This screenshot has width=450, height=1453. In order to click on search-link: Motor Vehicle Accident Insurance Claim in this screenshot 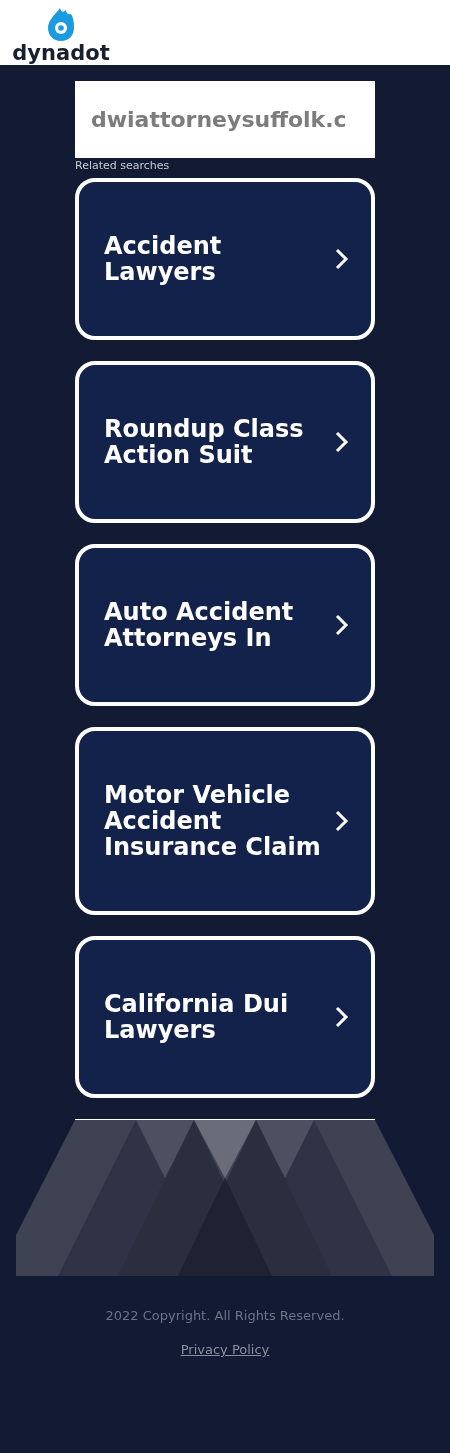, I will do `click(225, 821)`.